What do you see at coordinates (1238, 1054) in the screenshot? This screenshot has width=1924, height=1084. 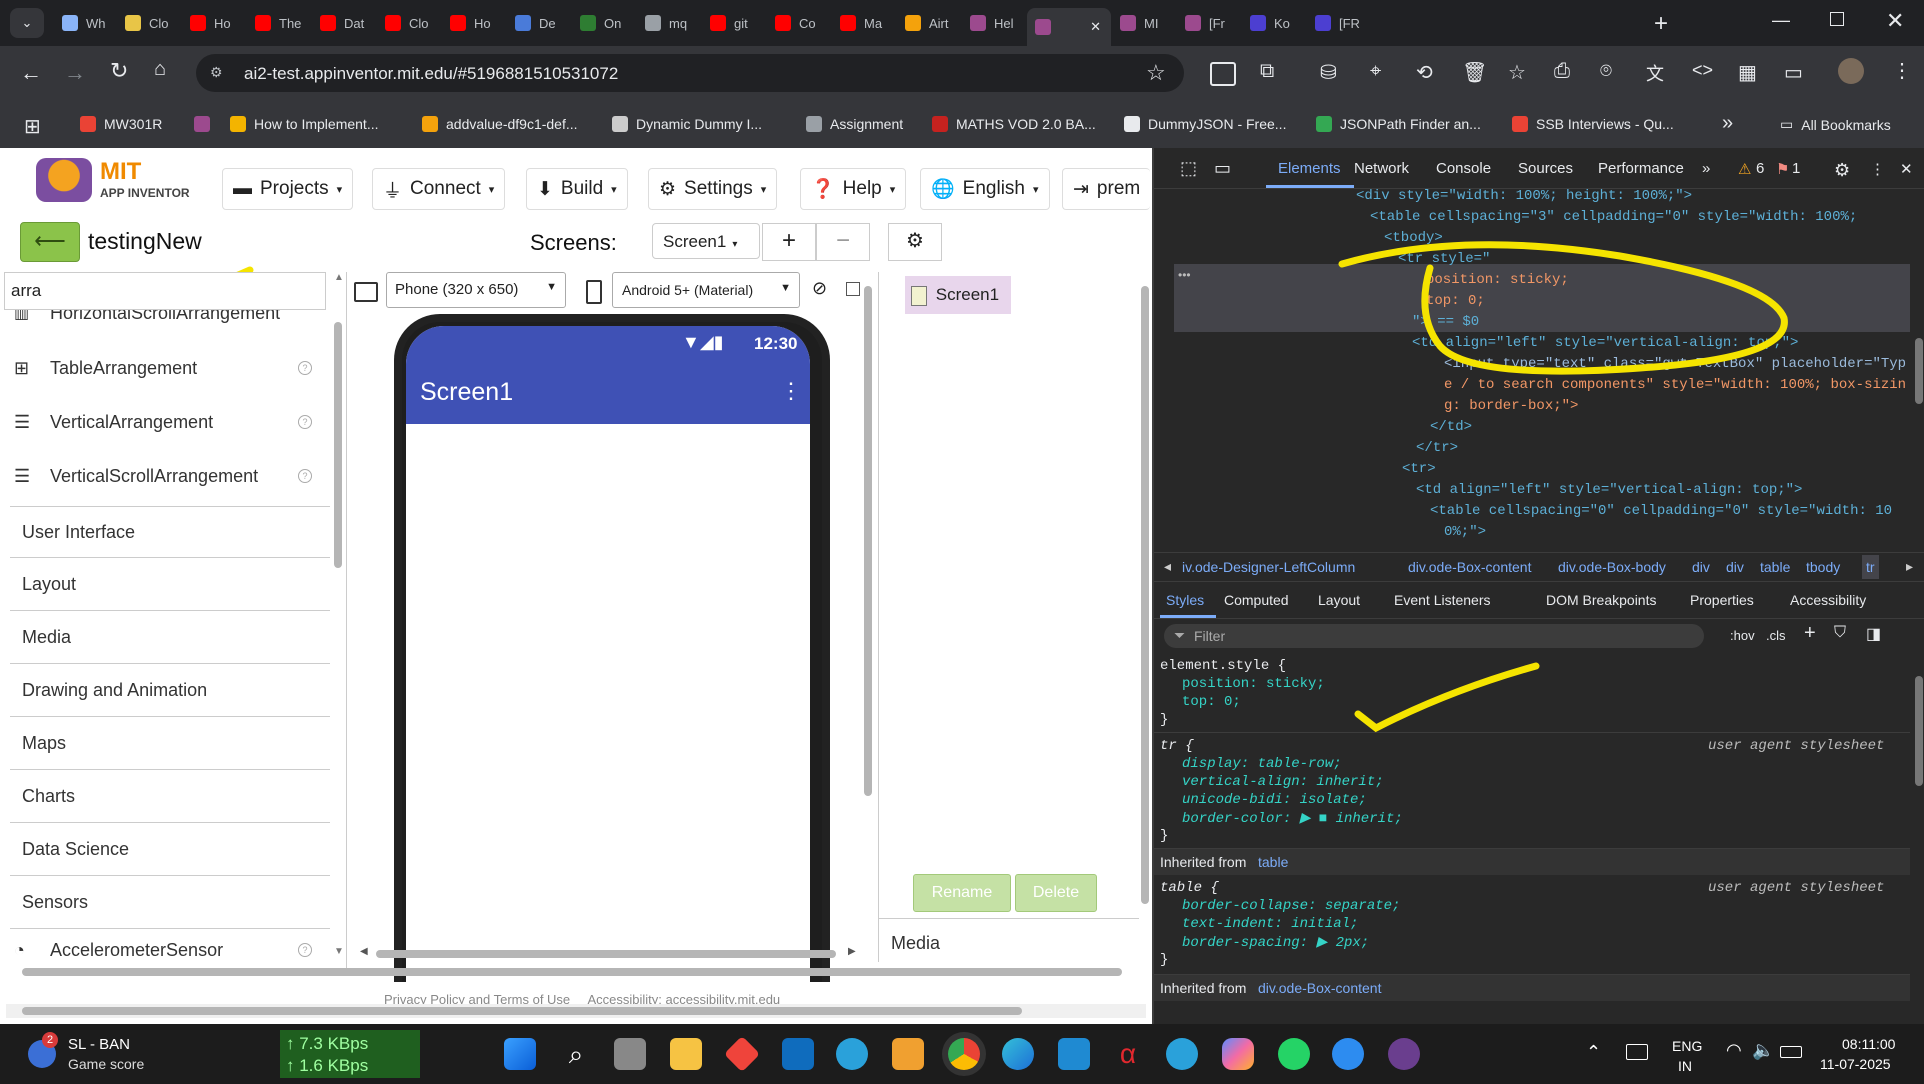 I see `copilot-icon` at bounding box center [1238, 1054].